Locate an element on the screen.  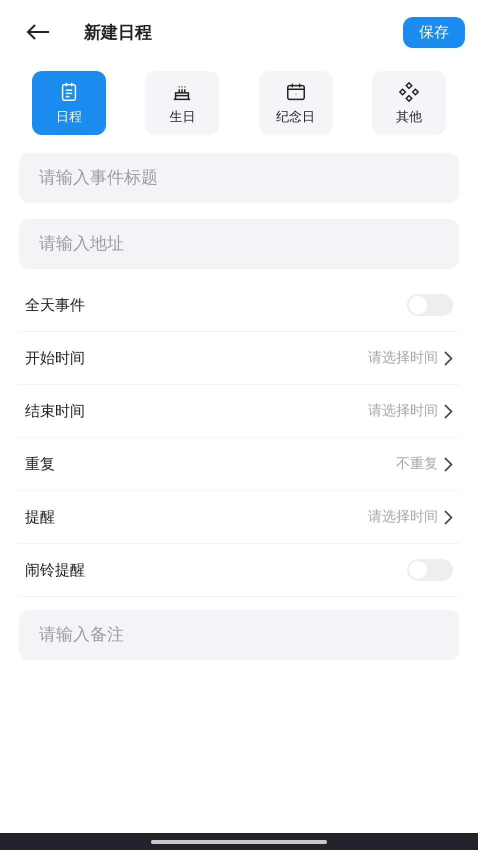
save-button: 保存 is located at coordinates (434, 32).